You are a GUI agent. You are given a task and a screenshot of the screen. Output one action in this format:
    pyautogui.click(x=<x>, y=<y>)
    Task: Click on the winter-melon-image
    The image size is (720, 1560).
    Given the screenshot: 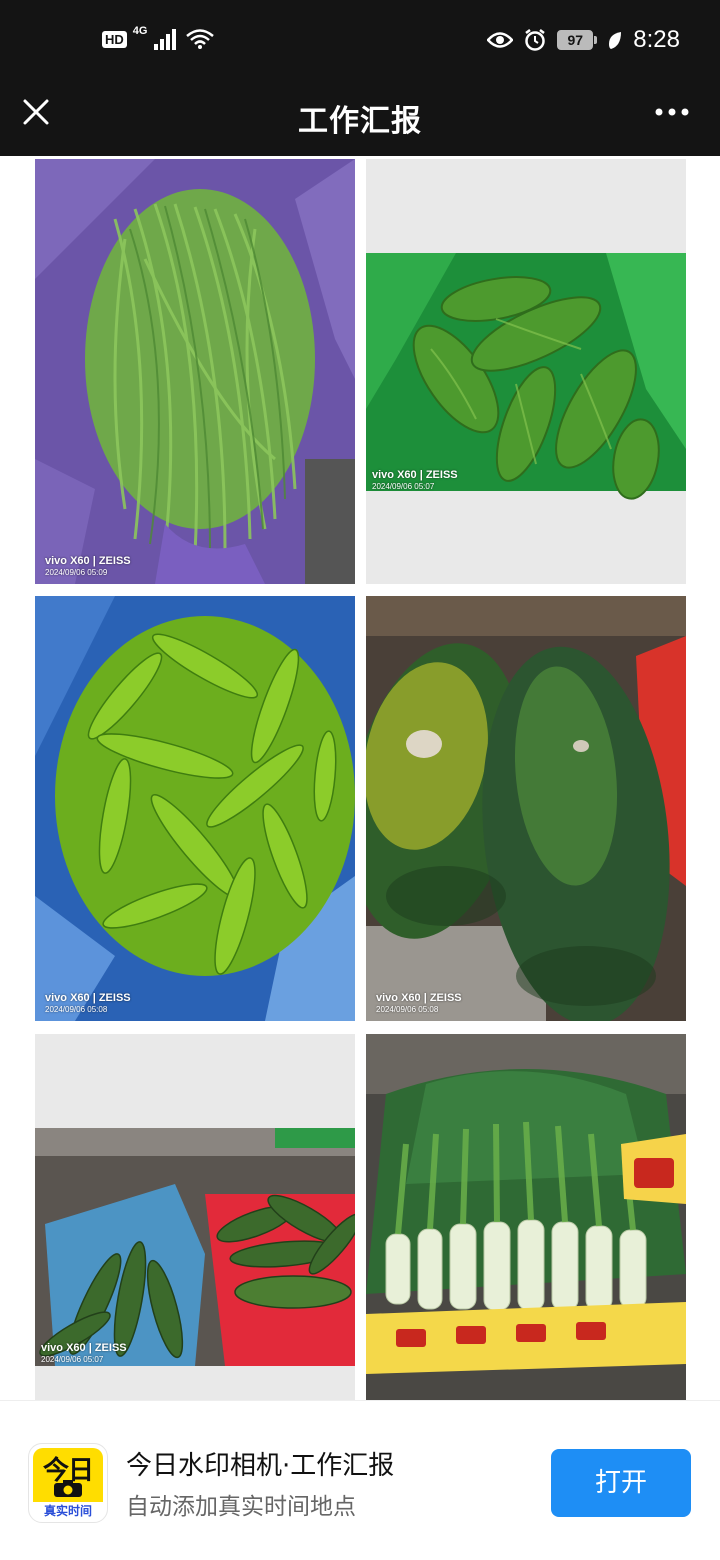 What is the action you would take?
    pyautogui.click(x=526, y=808)
    